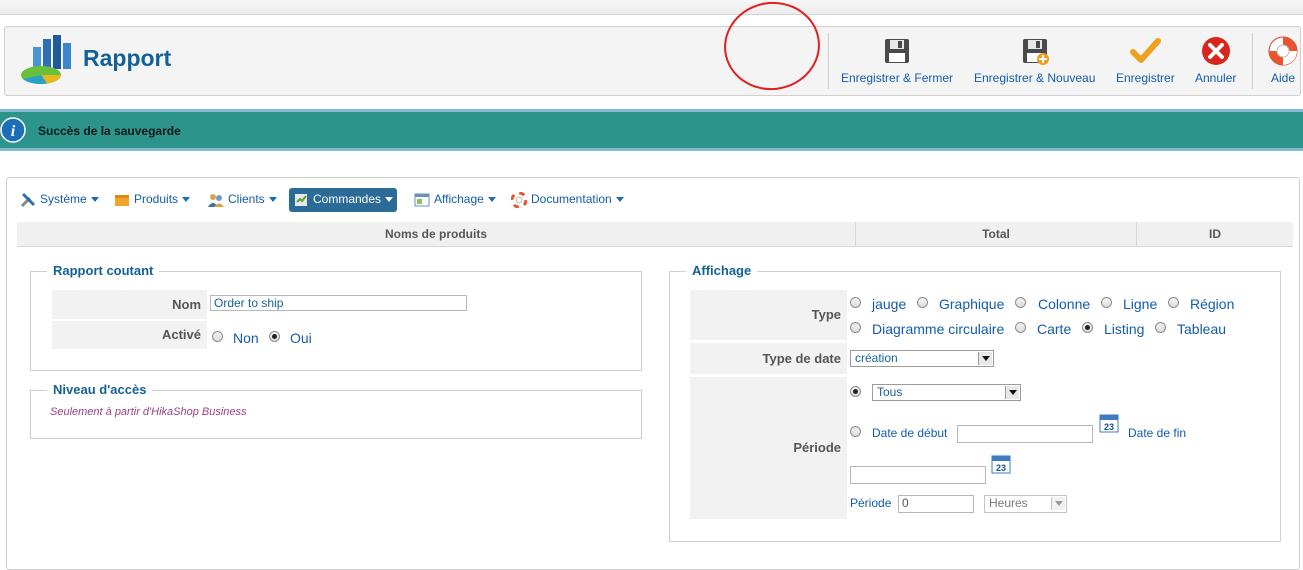 The width and height of the screenshot is (1303, 570). I want to click on box-icon, so click(122, 200).